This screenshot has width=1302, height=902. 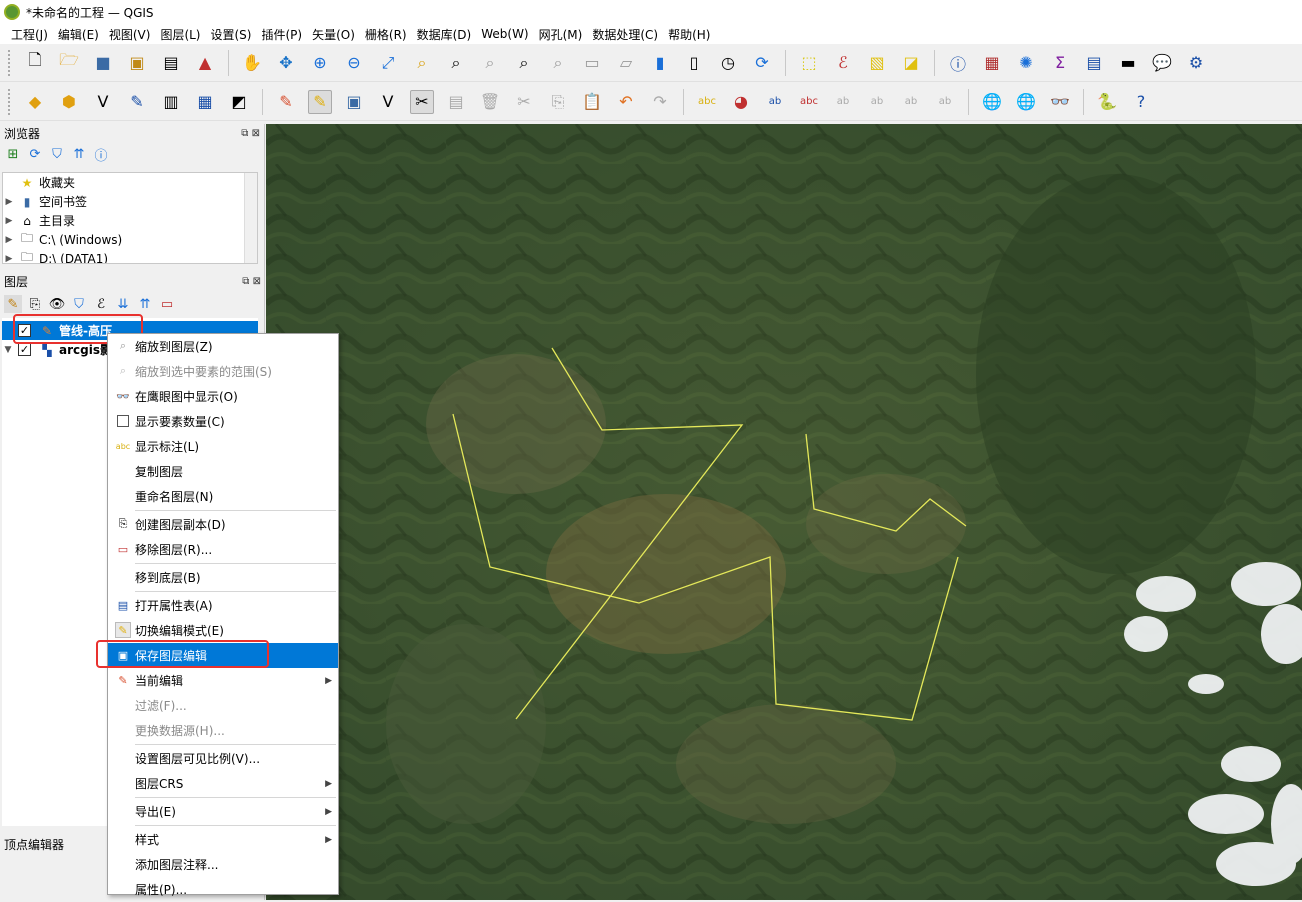 What do you see at coordinates (231, 34) in the screenshot?
I see `menu-settings: 设置(S)` at bounding box center [231, 34].